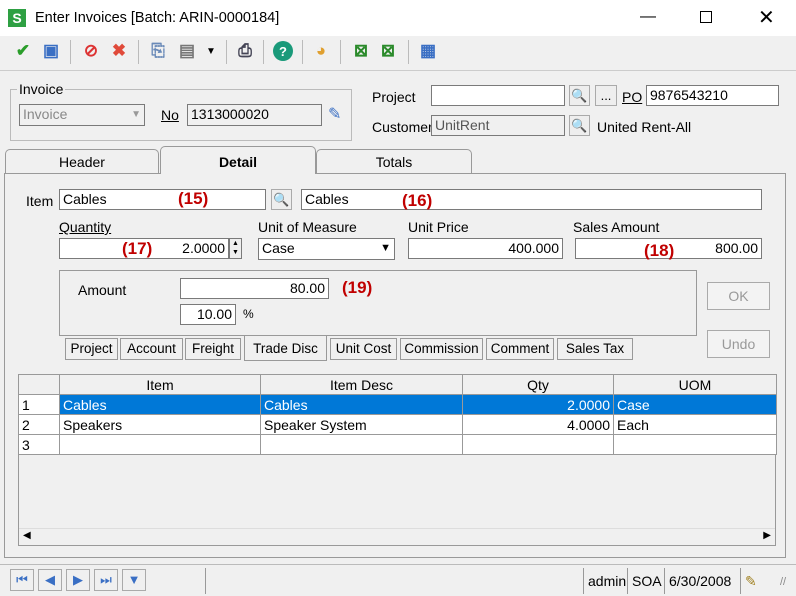  What do you see at coordinates (50, 580) in the screenshot?
I see `previous-record-icon: ◀` at bounding box center [50, 580].